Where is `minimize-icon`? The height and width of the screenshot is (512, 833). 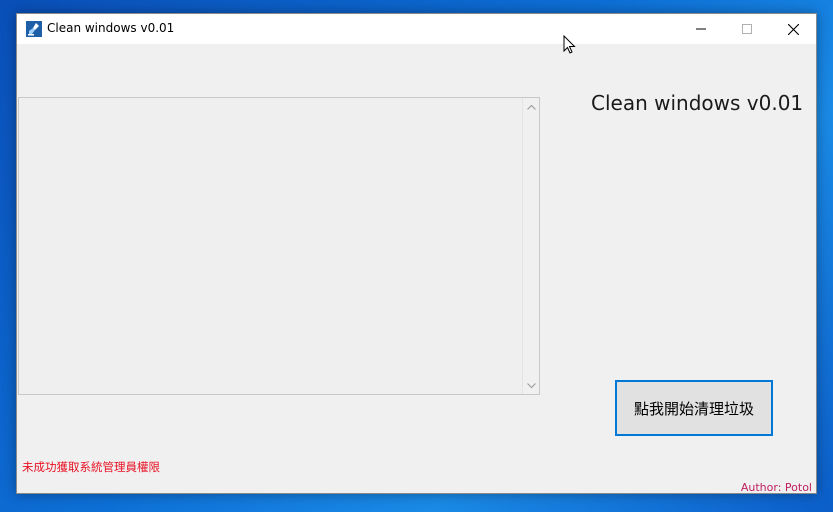
minimize-icon is located at coordinates (701, 29).